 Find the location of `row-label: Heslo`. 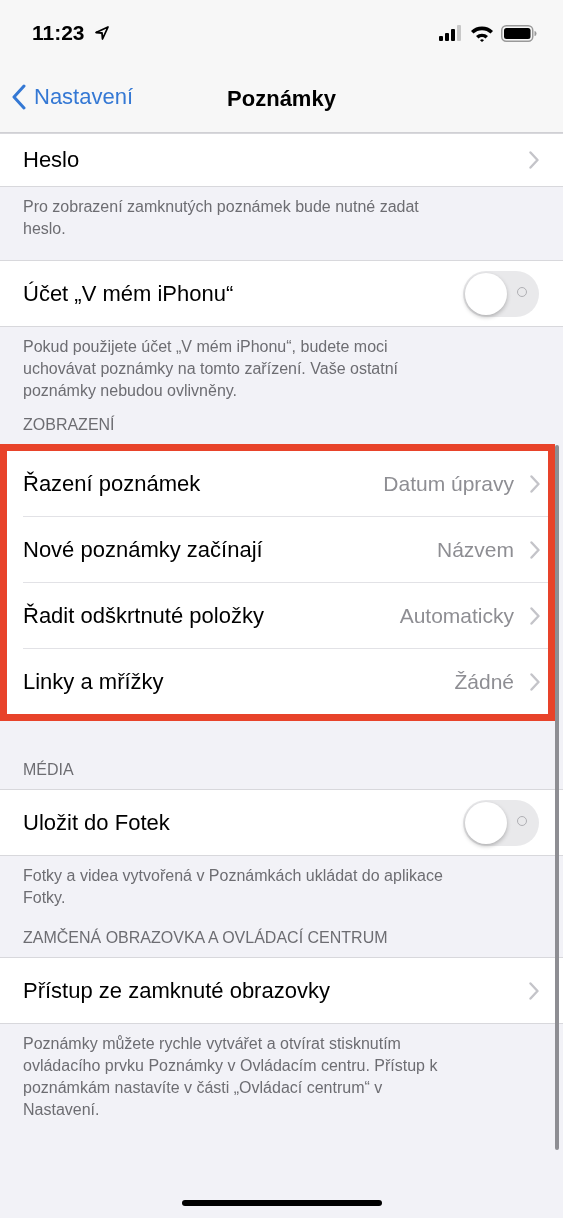

row-label: Heslo is located at coordinates (52, 160).